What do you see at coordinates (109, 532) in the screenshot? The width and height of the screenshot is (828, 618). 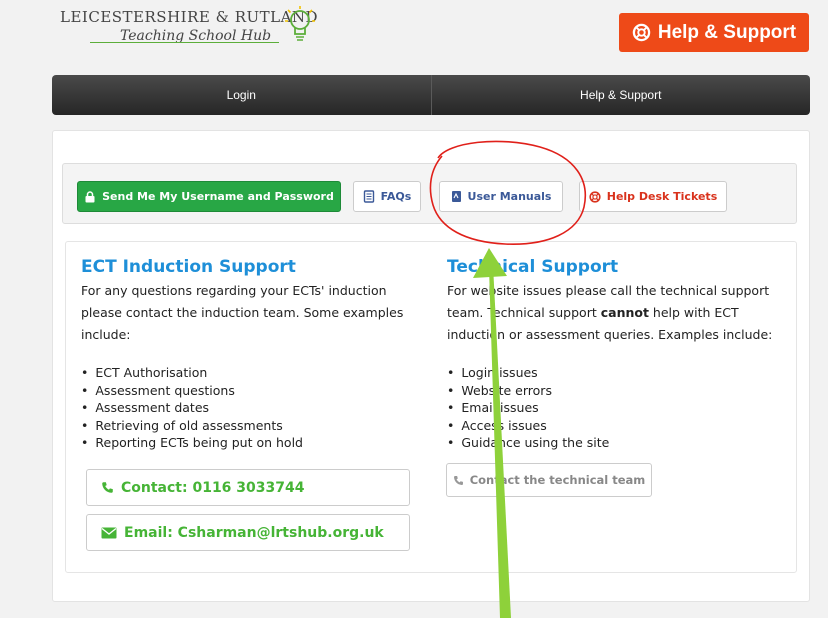 I see `envelope-icon` at bounding box center [109, 532].